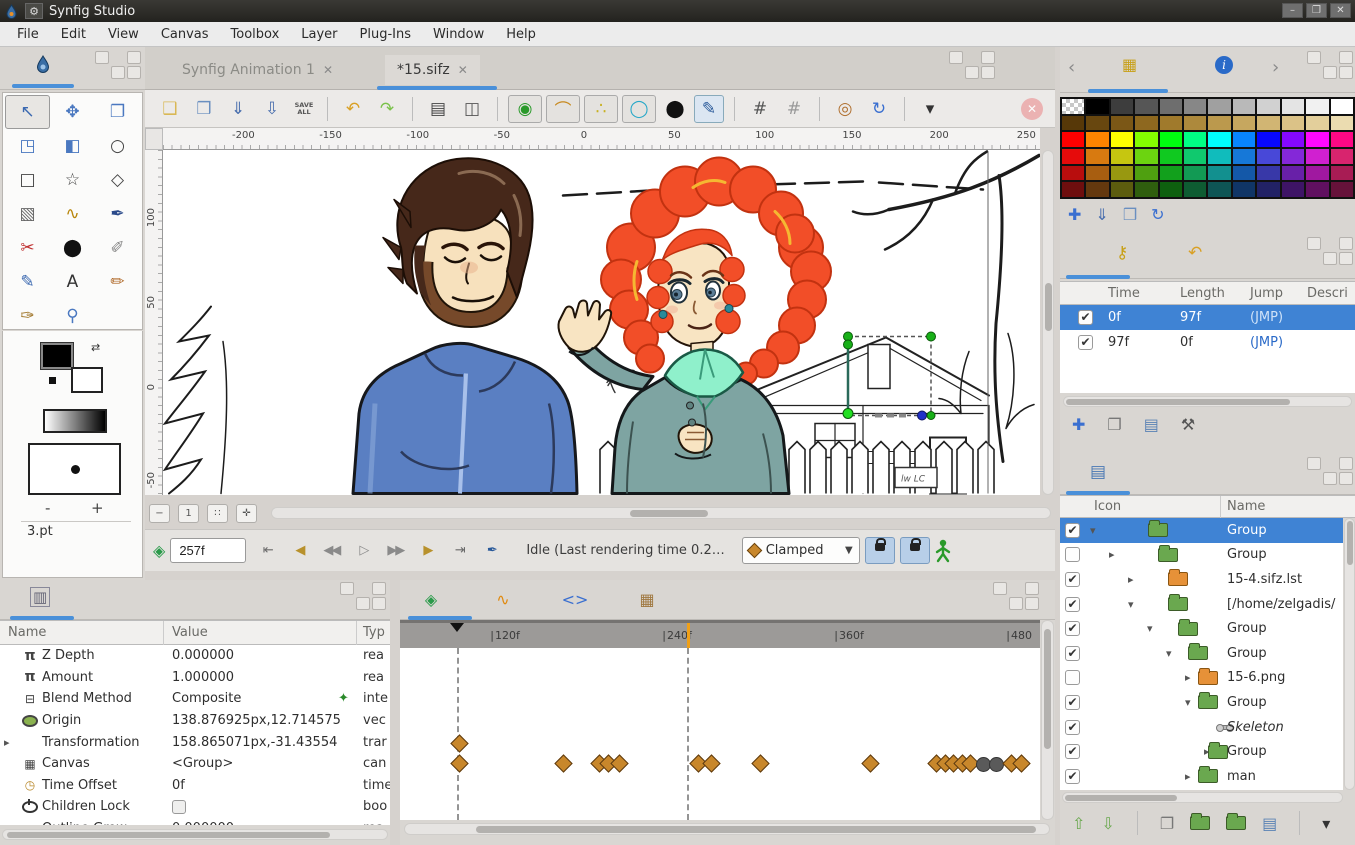  I want to click on param-value: 0.000000, so click(203, 823).